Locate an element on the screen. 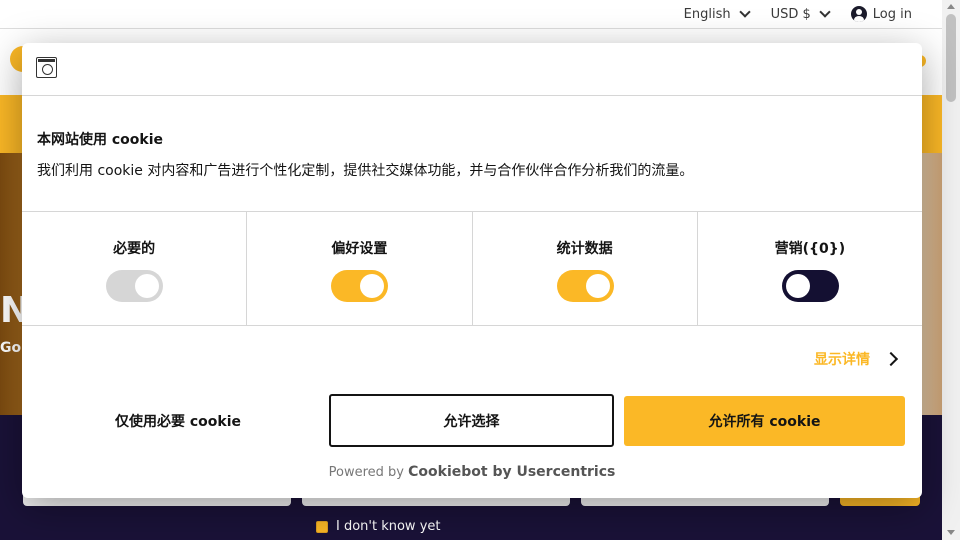 The height and width of the screenshot is (540, 960). scroll-down-icon is located at coordinates (951, 532).